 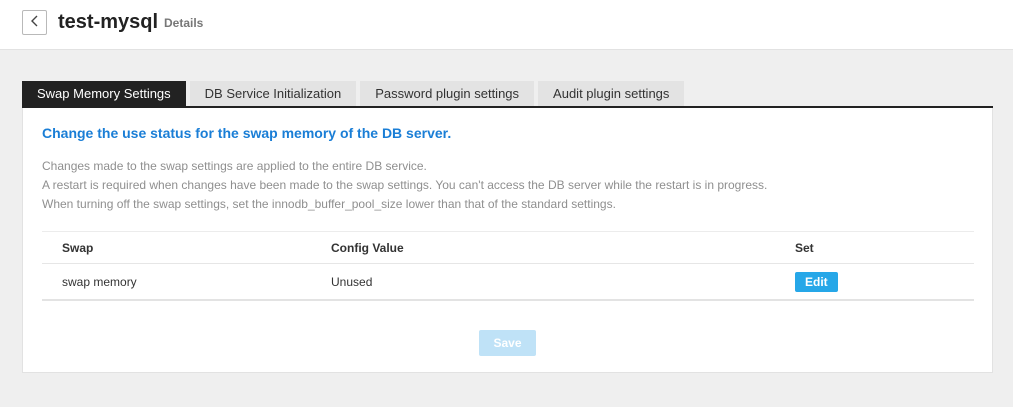 I want to click on tab-swap-memory-settings: Swap Memory Settings, so click(x=104, y=93).